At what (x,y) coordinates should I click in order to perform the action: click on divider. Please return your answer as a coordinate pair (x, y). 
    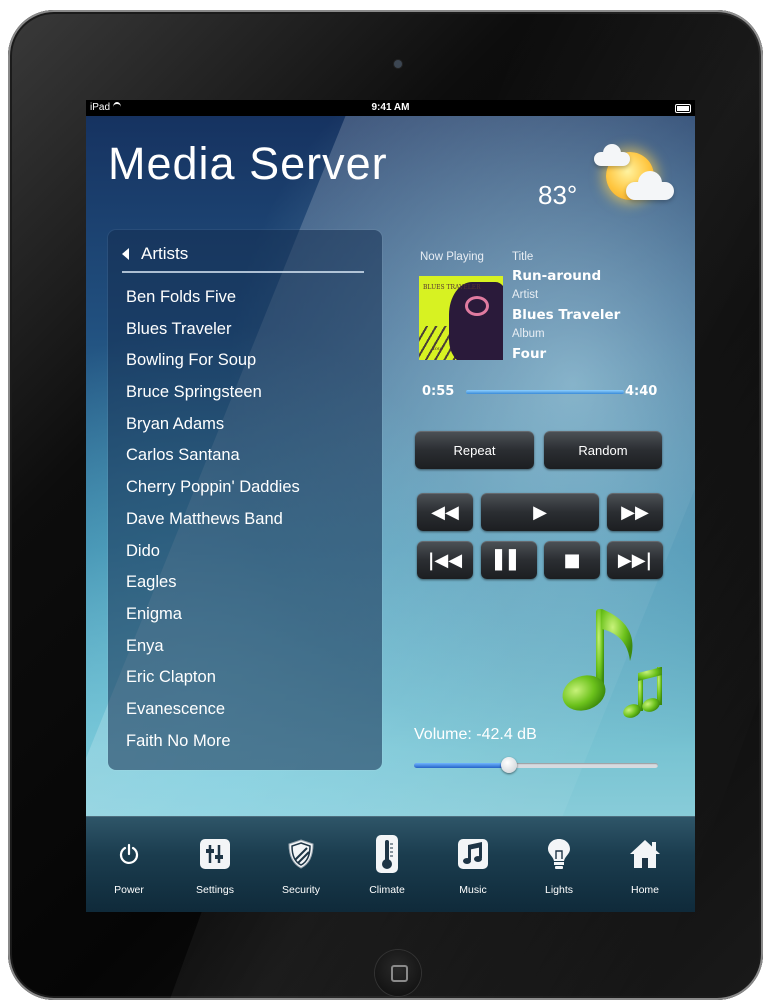
    Looking at the image, I should click on (243, 272).